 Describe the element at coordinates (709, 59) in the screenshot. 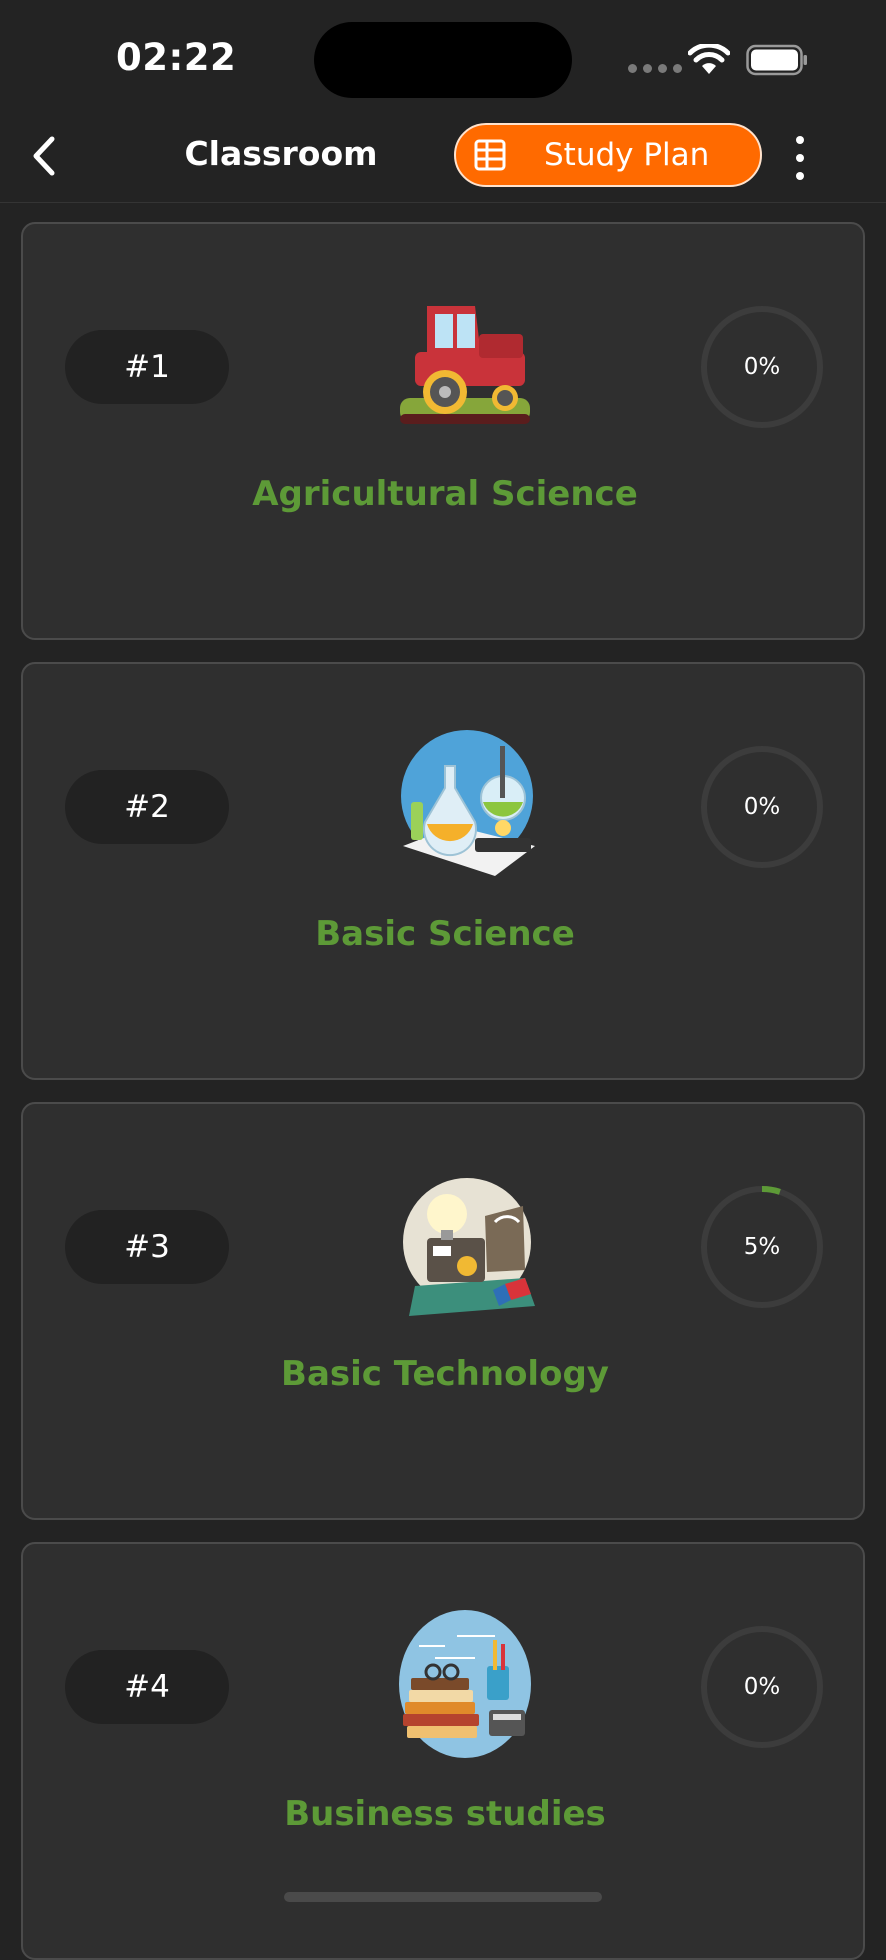

I see `wifi-icon` at that location.